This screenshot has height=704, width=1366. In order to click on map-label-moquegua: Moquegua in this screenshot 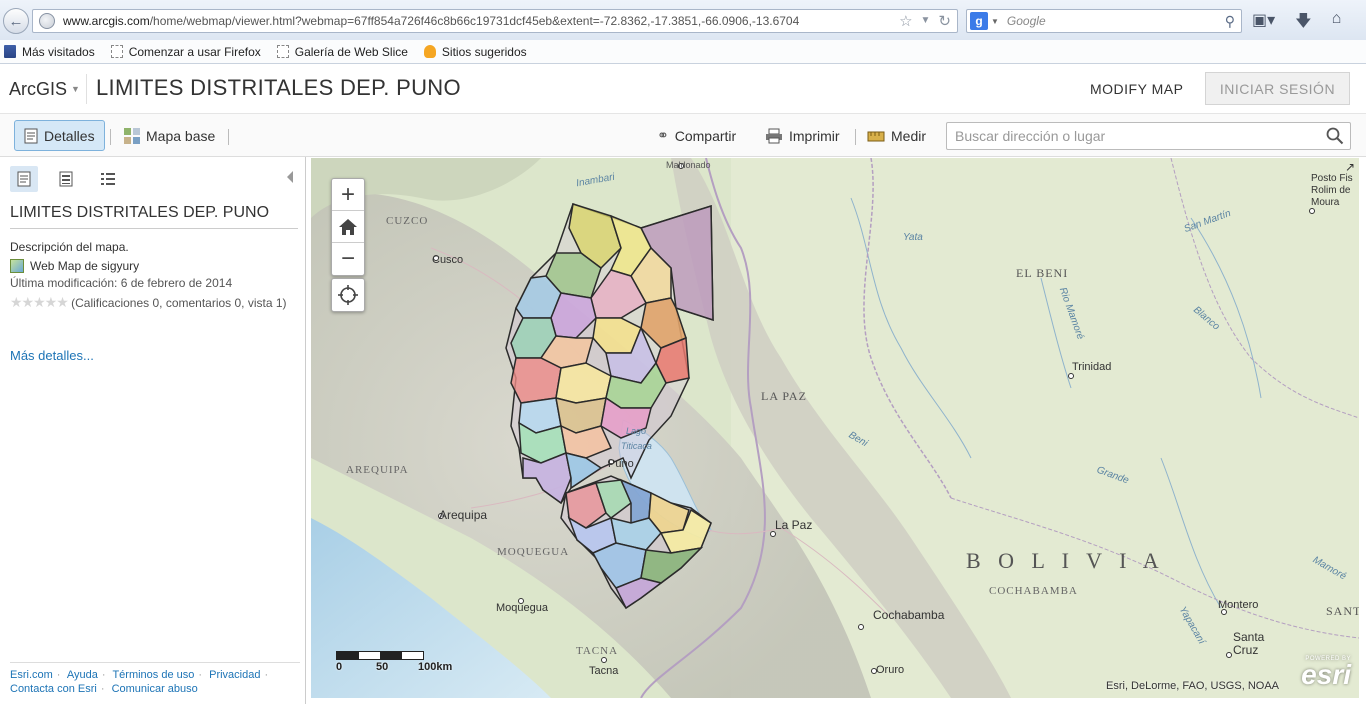, I will do `click(522, 608)`.